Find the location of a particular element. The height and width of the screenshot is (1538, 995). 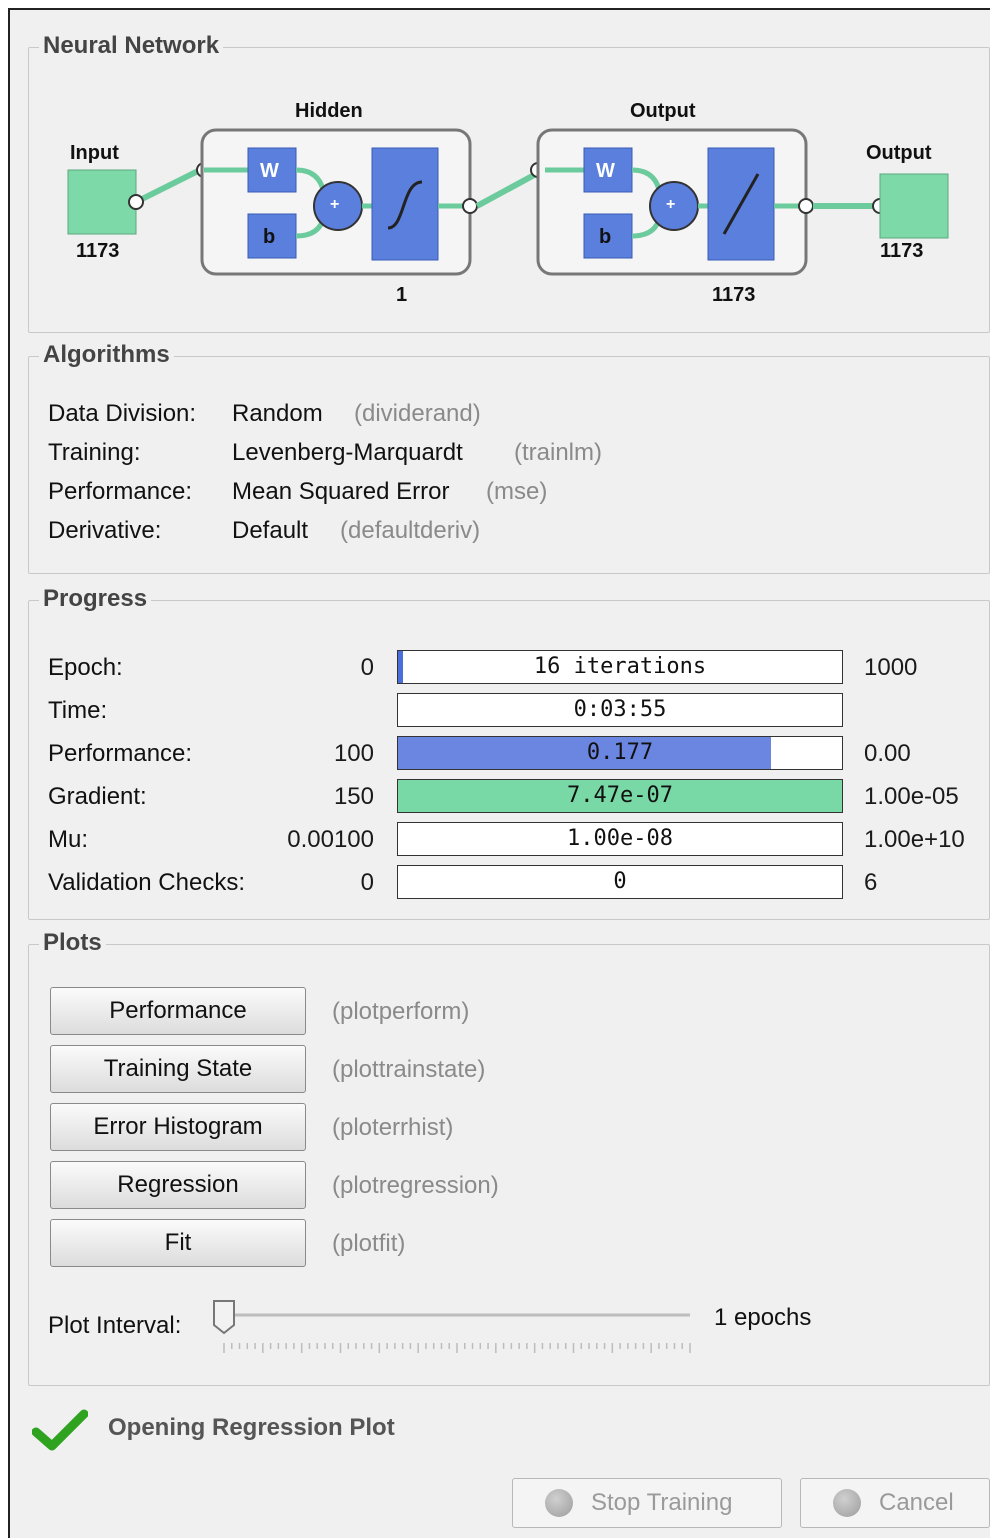

validation-checks-label: Validation Checks: is located at coordinates (146, 882).